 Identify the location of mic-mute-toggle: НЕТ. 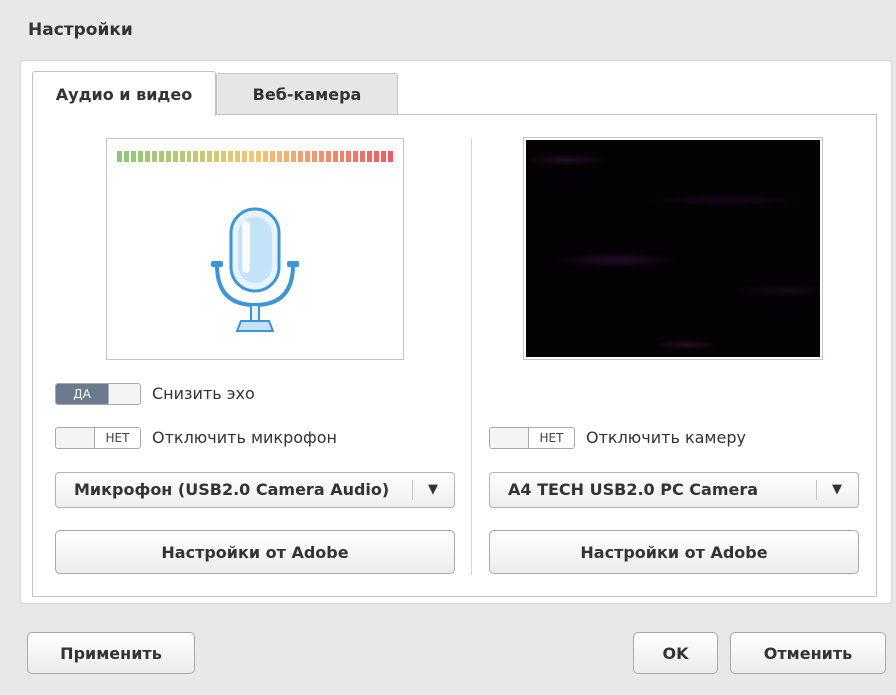
(98, 438).